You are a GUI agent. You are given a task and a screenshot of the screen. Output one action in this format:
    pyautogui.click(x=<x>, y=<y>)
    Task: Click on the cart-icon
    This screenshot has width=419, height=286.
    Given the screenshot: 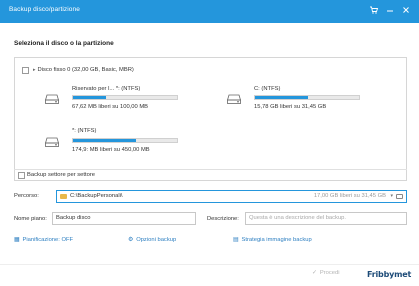 What is the action you would take?
    pyautogui.click(x=374, y=10)
    